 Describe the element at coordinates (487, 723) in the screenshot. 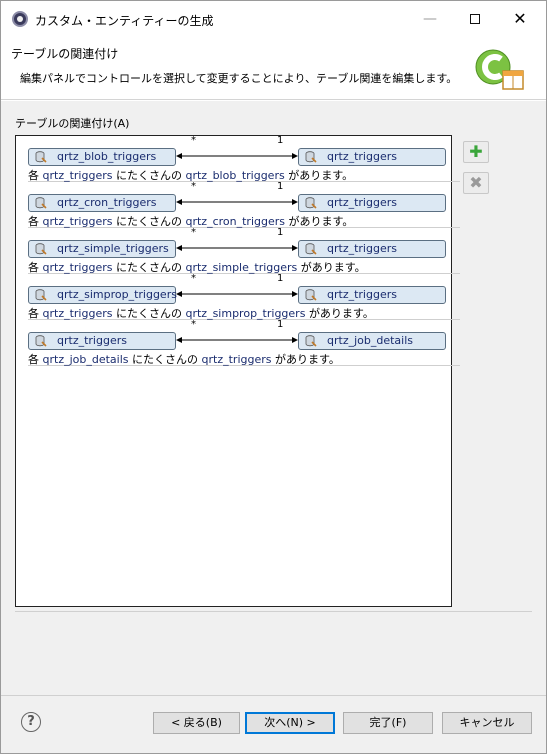

I see `cancel-button: キャンセル` at that location.